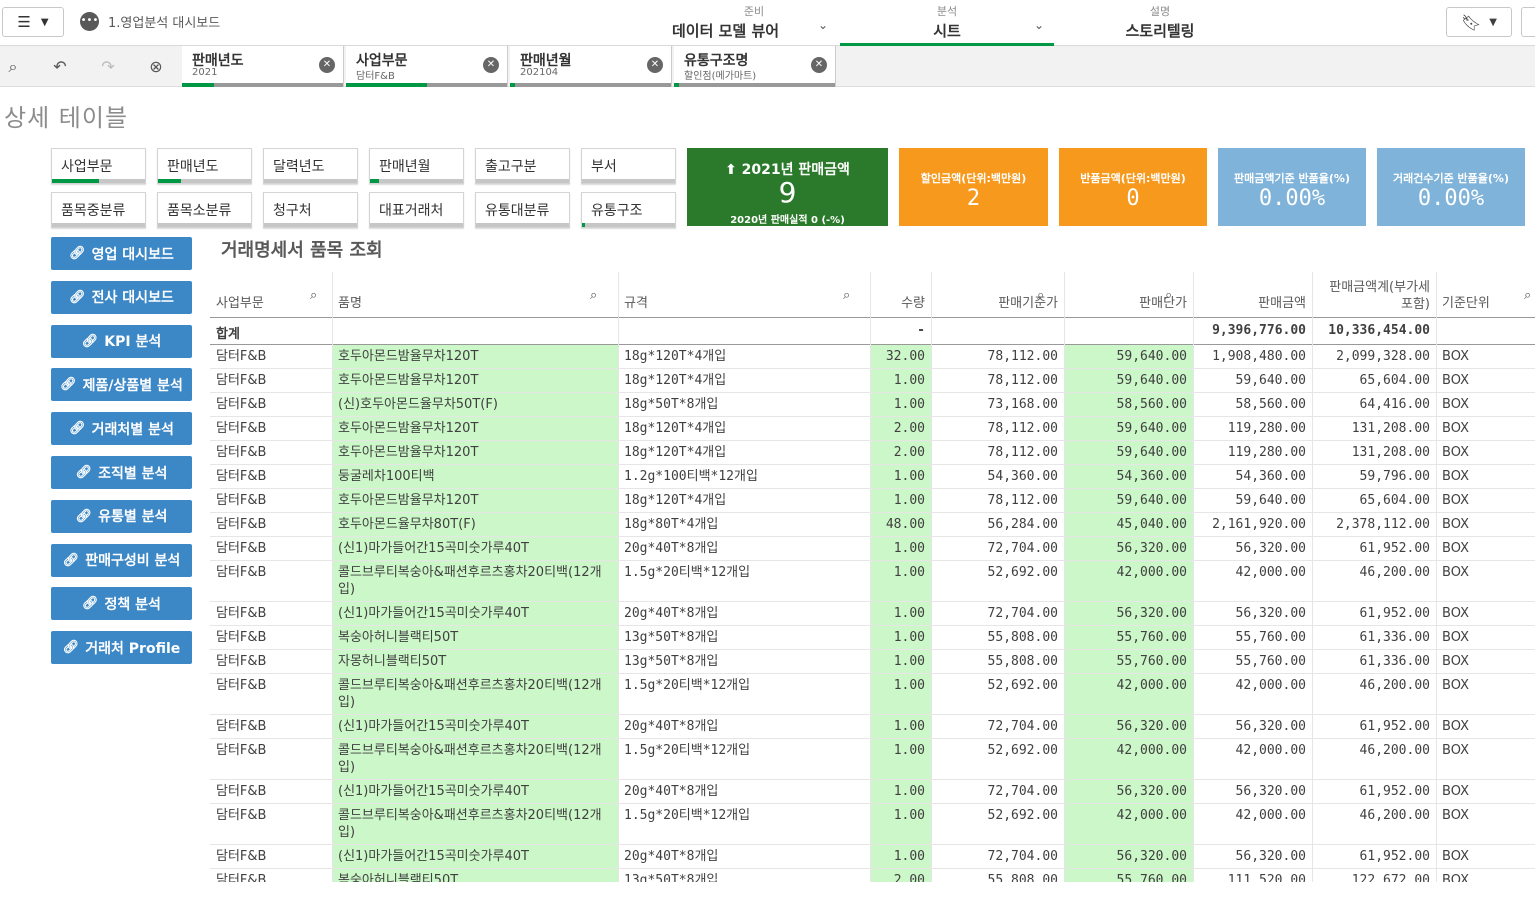 The height and width of the screenshot is (898, 1535). Describe the element at coordinates (997, 759) in the screenshot. I see `table-cell: 52,692.00` at that location.